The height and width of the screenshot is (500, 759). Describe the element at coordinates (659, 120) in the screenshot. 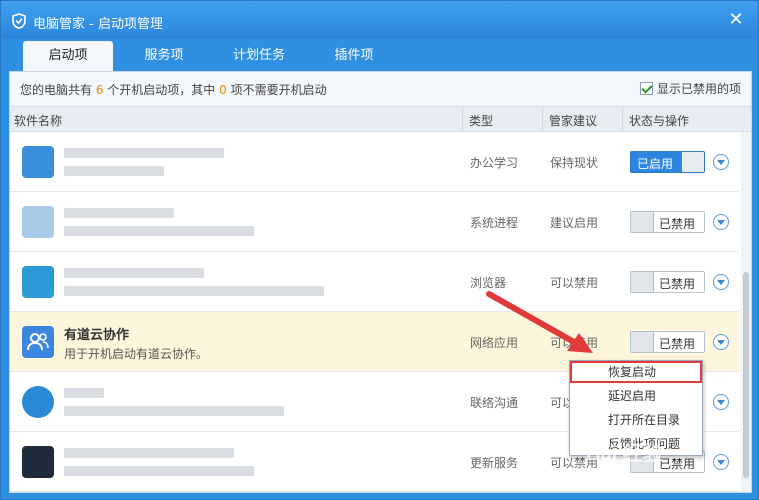

I see `column-status: 状态与操作` at that location.